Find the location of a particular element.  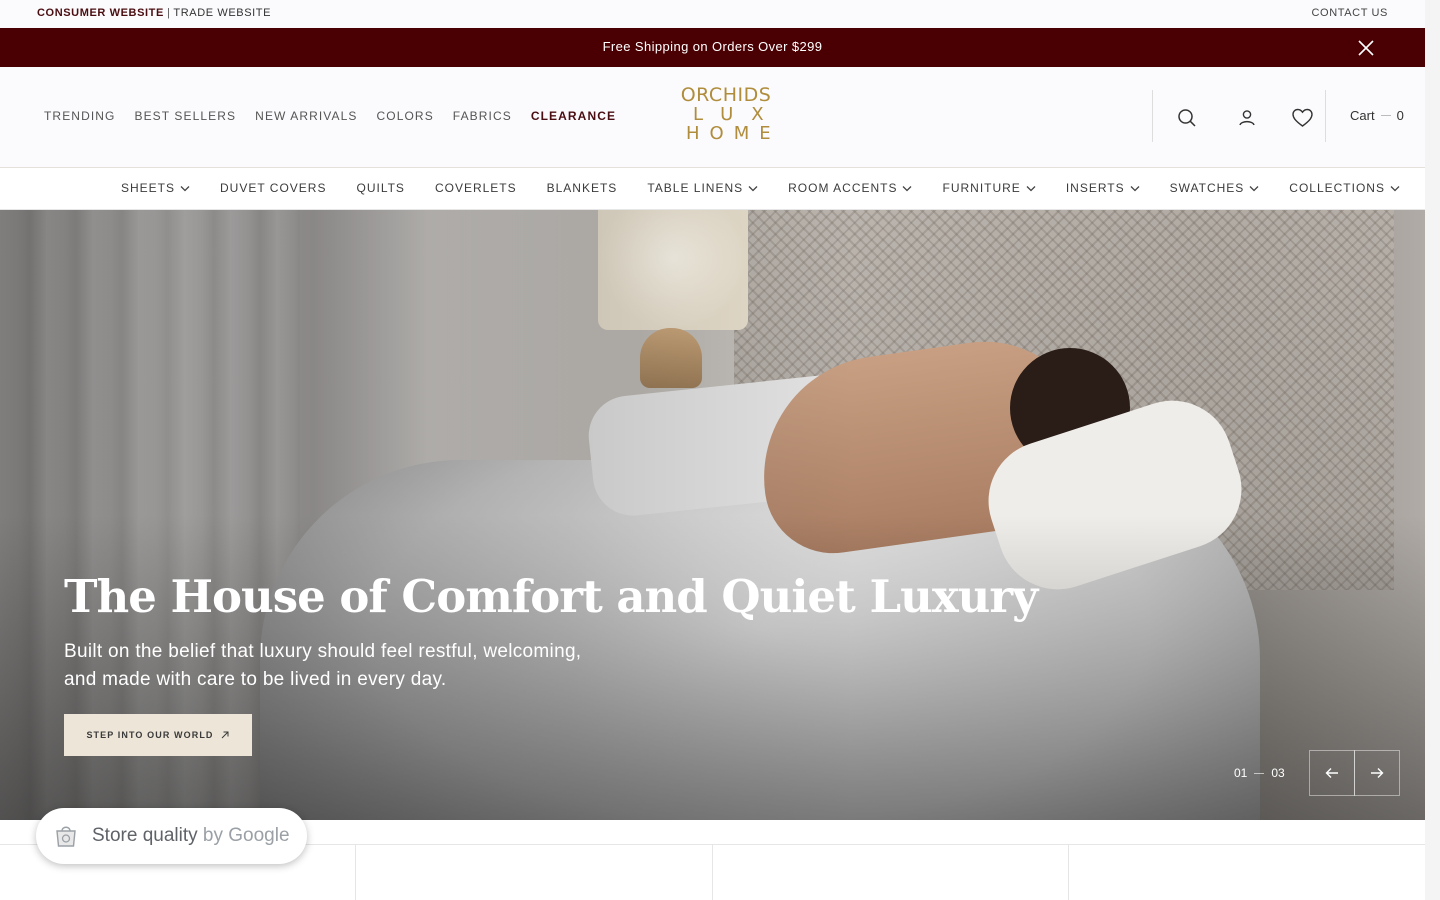

category-blankets: BLANKETS is located at coordinates (582, 188).